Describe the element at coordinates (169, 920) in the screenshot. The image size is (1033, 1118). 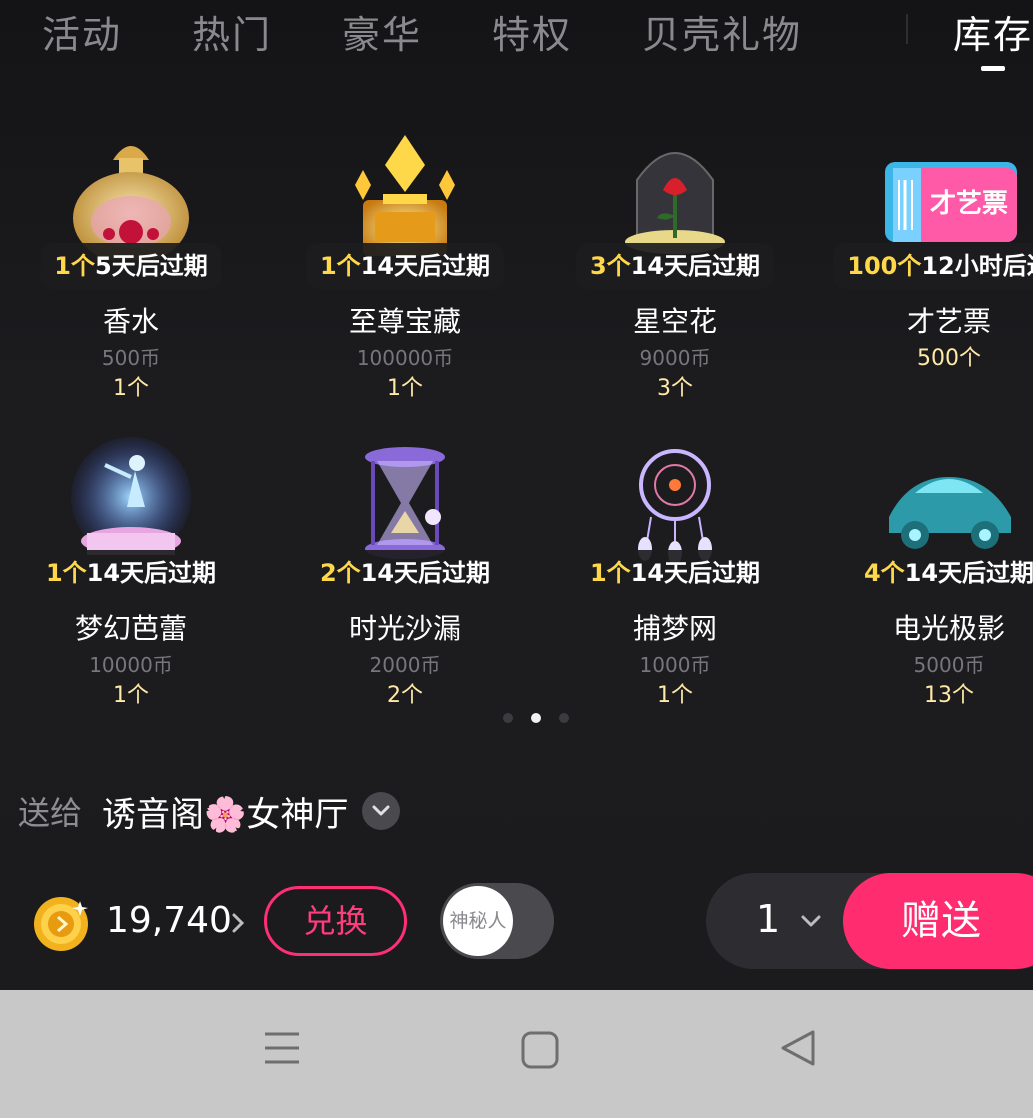
I see `coin-balance: 19,740` at that location.